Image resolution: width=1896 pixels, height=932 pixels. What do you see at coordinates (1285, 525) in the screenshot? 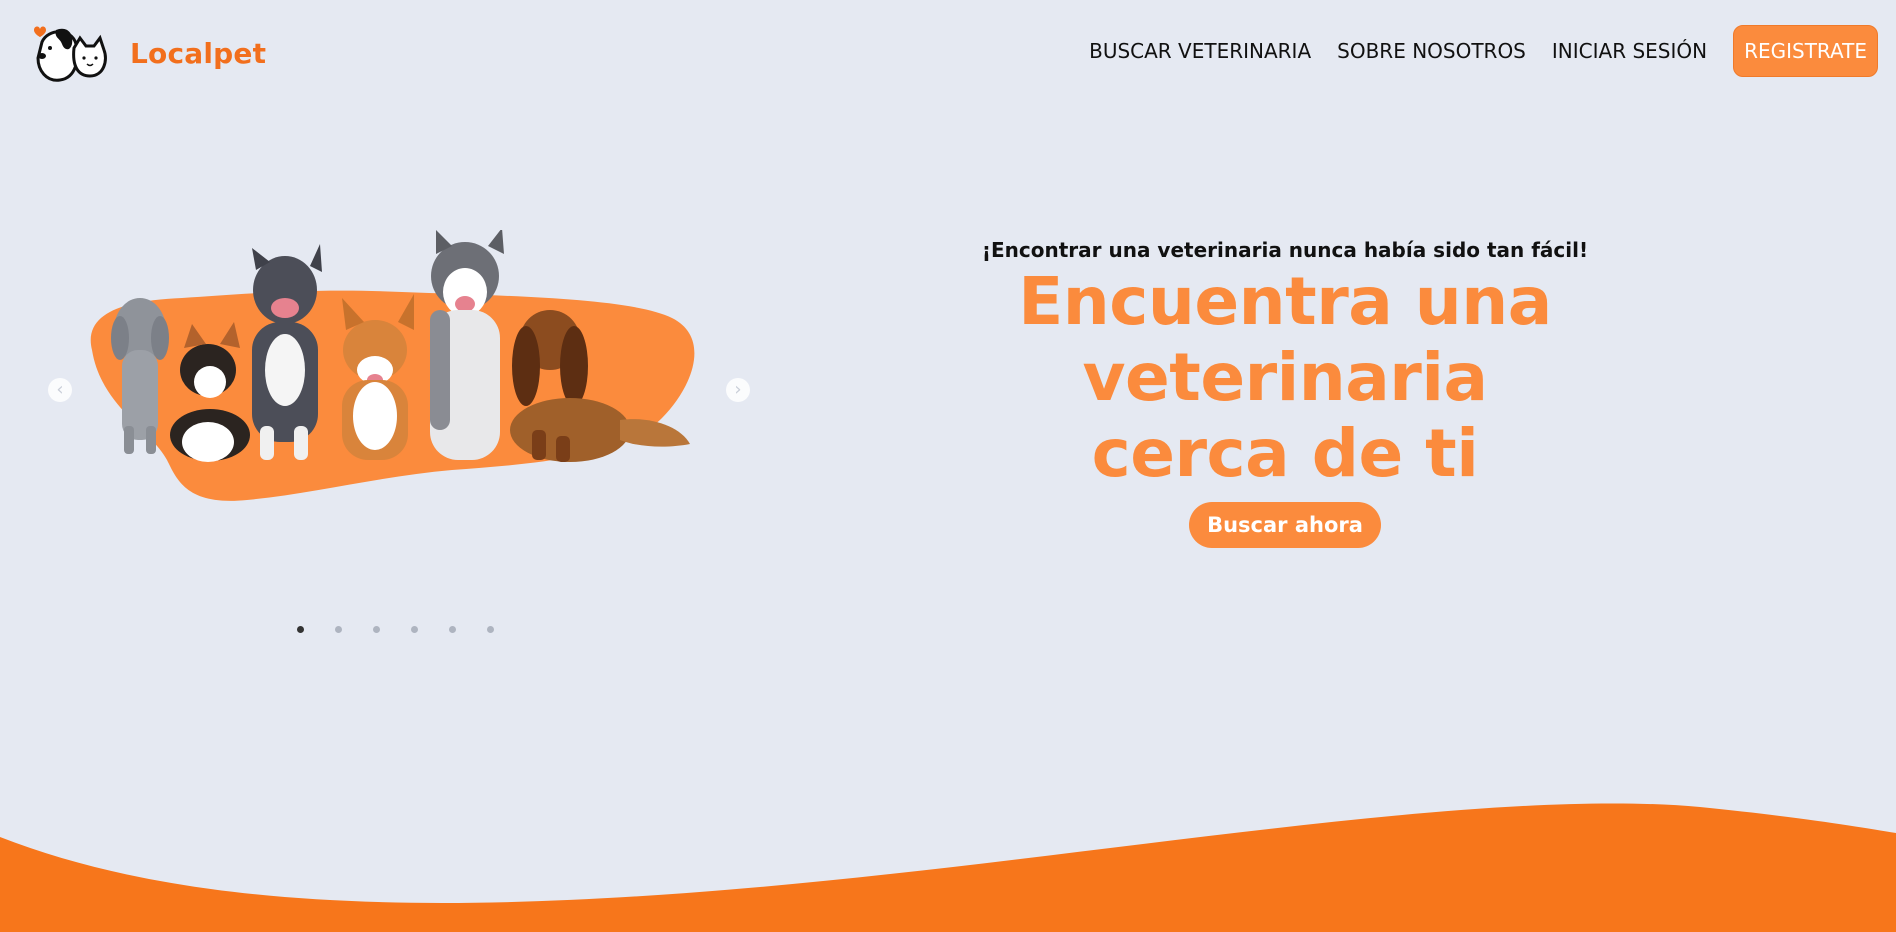
I see `search-now-button: Buscar ahora` at bounding box center [1285, 525].